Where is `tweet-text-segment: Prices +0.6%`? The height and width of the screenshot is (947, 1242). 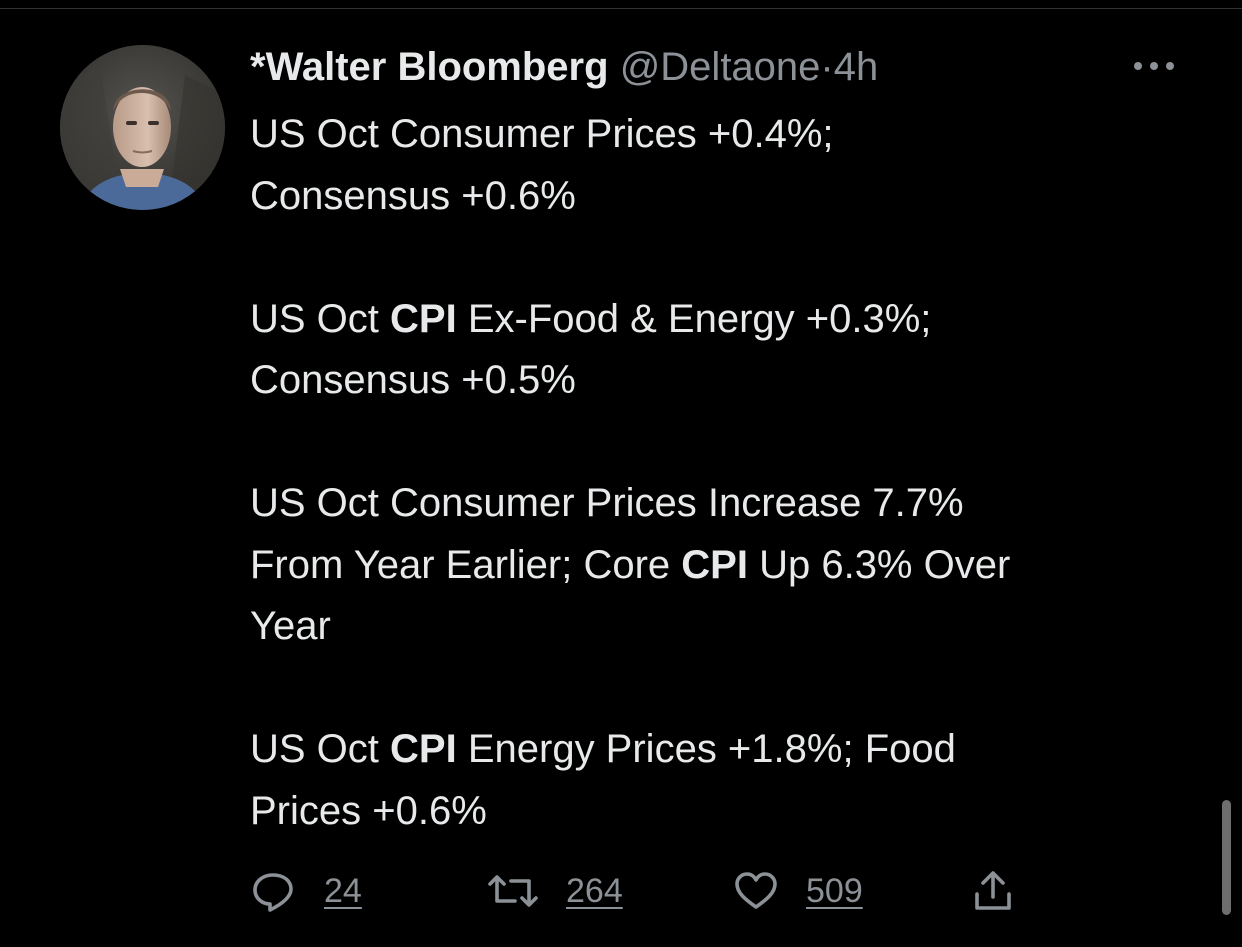
tweet-text-segment: Prices +0.6% is located at coordinates (368, 810).